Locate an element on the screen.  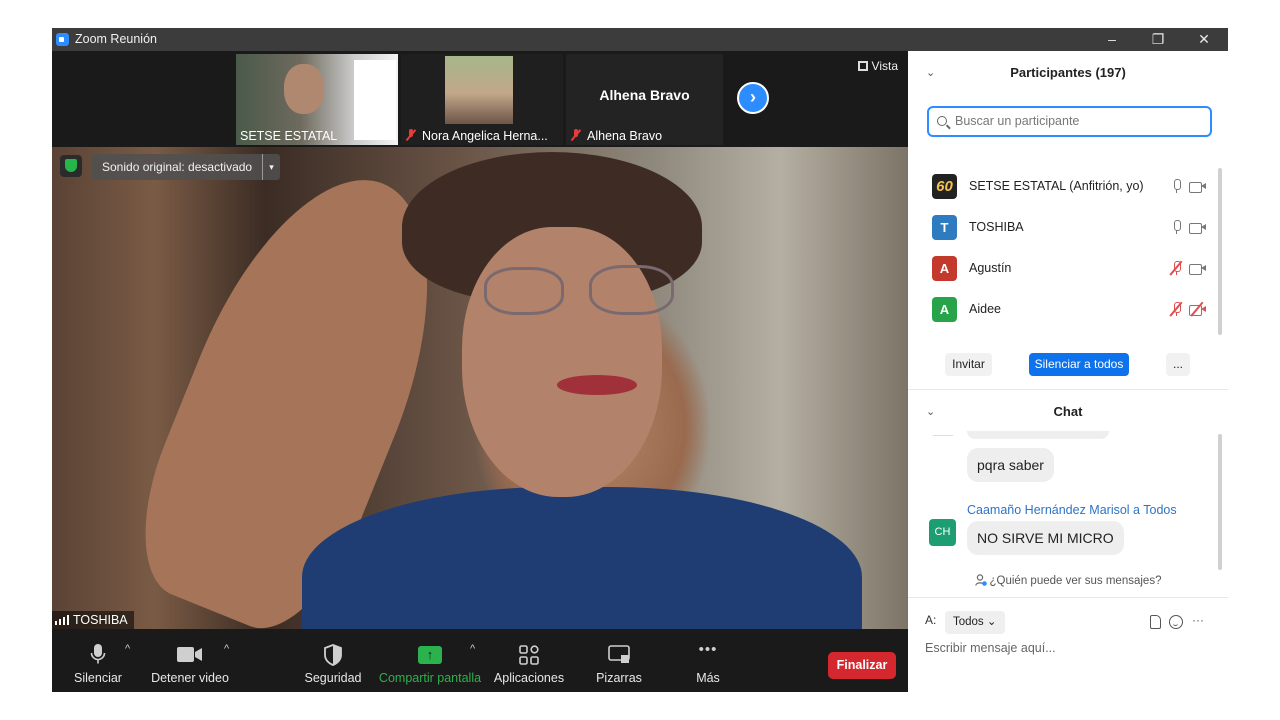
thumbnail-alhena: Alhena Bravo Alhena Bravo is located at coordinates (644, 99).